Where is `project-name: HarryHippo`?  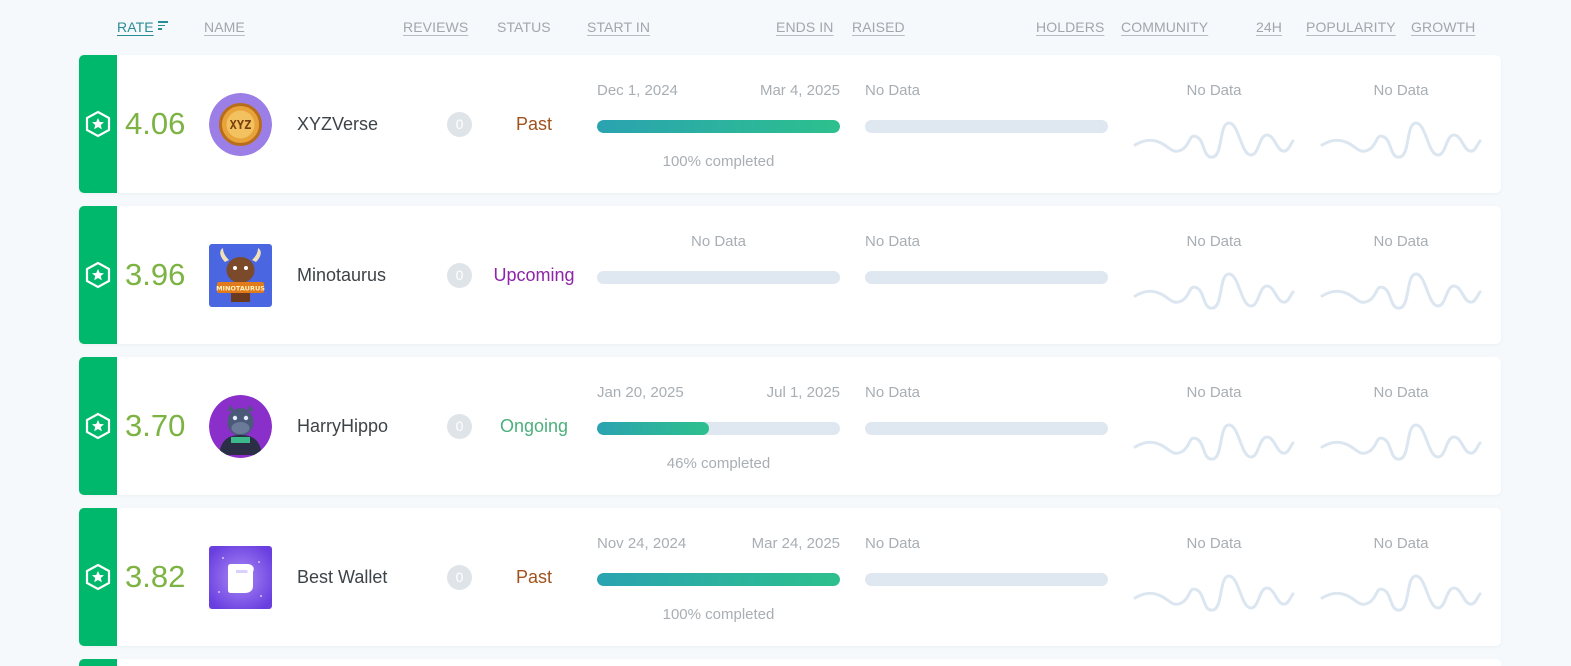
project-name: HarryHippo is located at coordinates (342, 426).